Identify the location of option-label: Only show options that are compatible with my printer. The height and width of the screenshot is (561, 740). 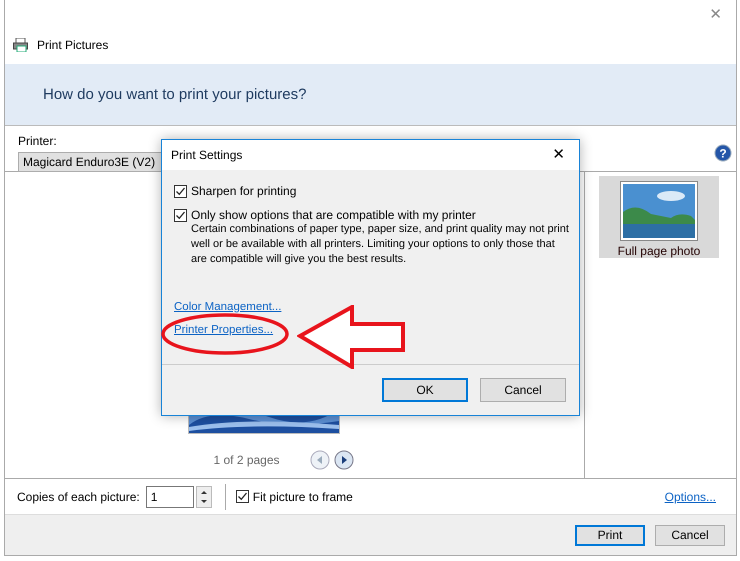
(334, 215).